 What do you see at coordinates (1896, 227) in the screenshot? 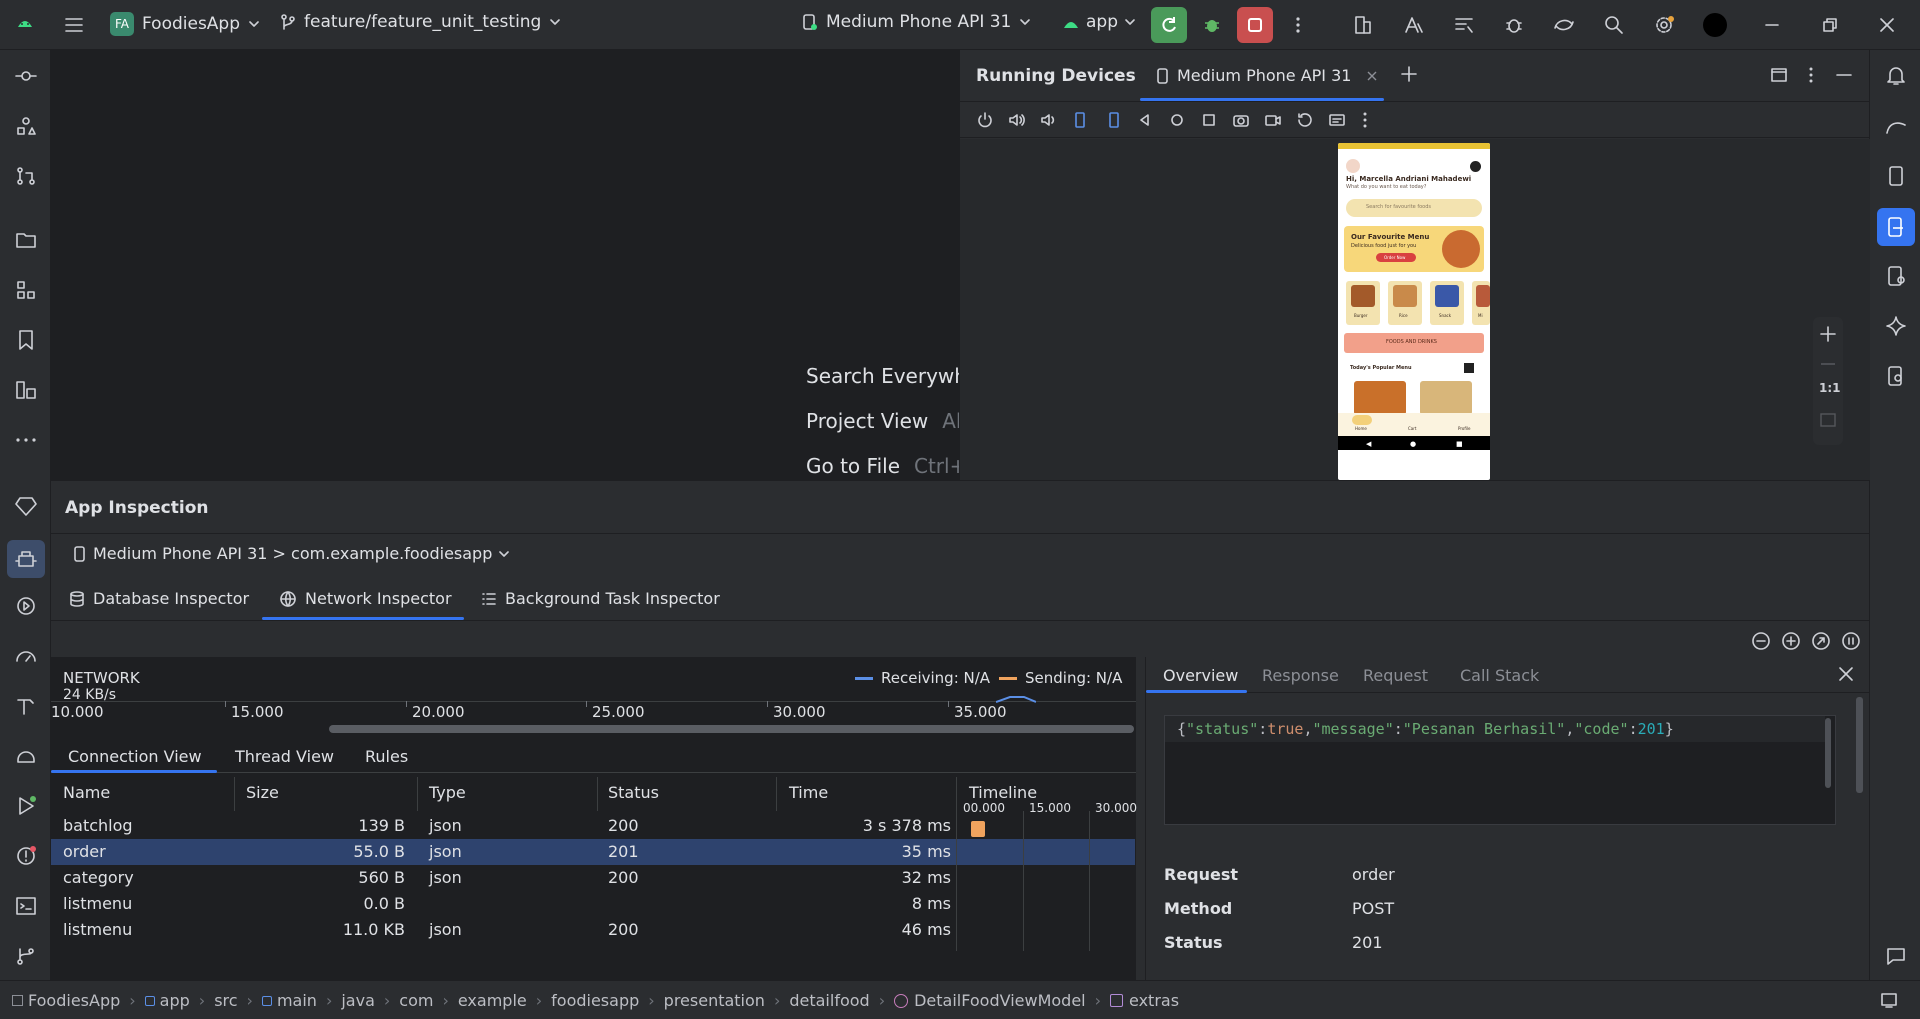
I see `running-devices-icon` at bounding box center [1896, 227].